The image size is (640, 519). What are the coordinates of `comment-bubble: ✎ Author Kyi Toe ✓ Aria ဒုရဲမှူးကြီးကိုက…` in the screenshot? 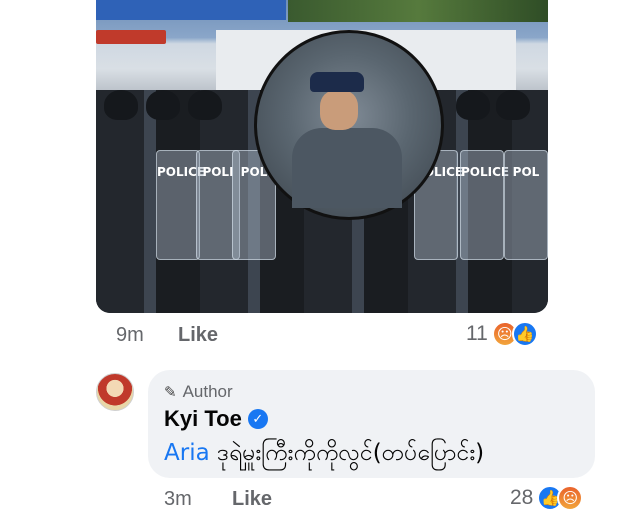 It's located at (371, 424).